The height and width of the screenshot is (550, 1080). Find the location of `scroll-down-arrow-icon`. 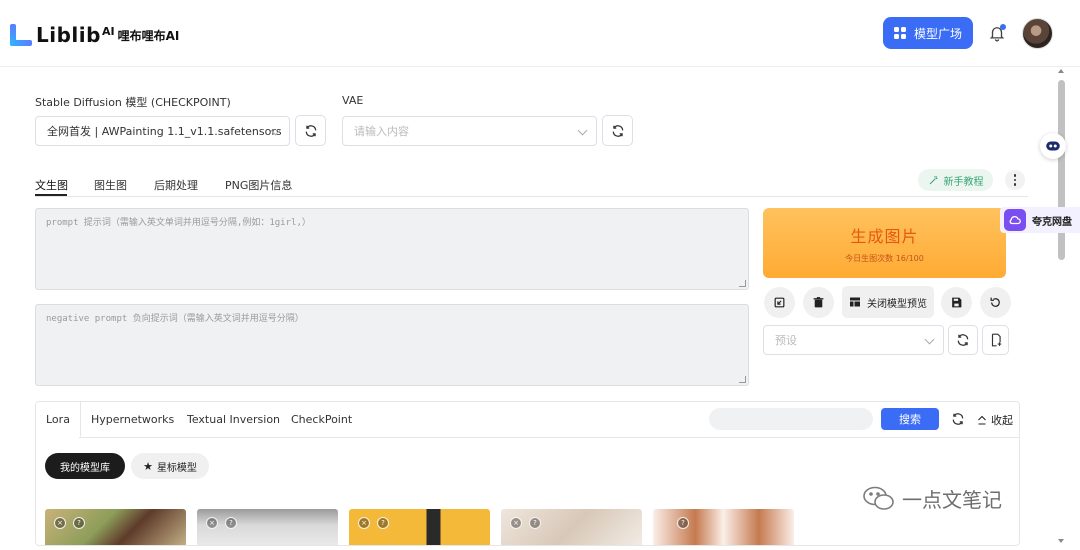

scroll-down-arrow-icon is located at coordinates (1061, 541).